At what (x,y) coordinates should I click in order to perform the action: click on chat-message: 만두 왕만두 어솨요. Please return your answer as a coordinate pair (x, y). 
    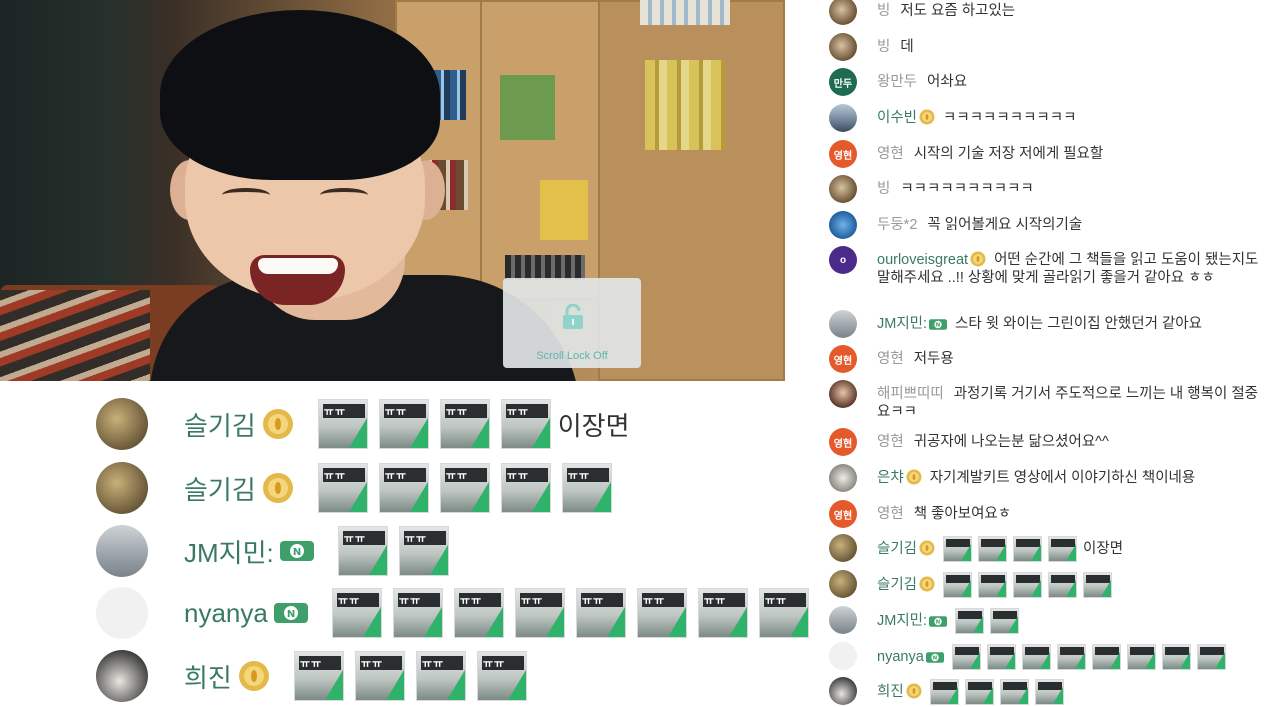
    Looking at the image, I should click on (1050, 82).